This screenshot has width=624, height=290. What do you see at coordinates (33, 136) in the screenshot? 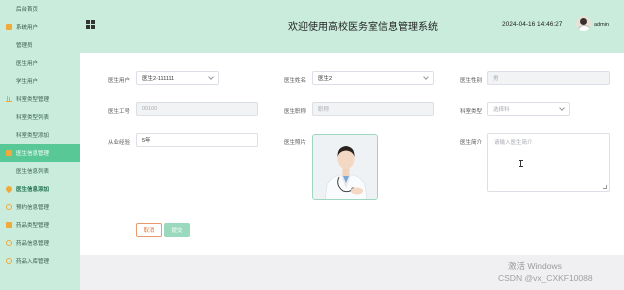
I see `sidebar-item-label: 科室类型添加` at bounding box center [33, 136].